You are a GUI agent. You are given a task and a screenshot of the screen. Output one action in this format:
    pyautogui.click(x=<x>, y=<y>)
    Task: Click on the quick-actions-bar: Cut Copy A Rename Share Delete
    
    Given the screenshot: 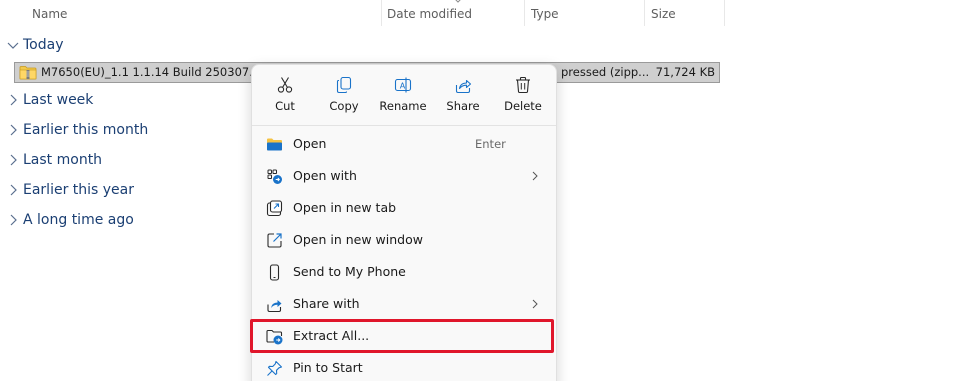 What is the action you would take?
    pyautogui.click(x=404, y=97)
    